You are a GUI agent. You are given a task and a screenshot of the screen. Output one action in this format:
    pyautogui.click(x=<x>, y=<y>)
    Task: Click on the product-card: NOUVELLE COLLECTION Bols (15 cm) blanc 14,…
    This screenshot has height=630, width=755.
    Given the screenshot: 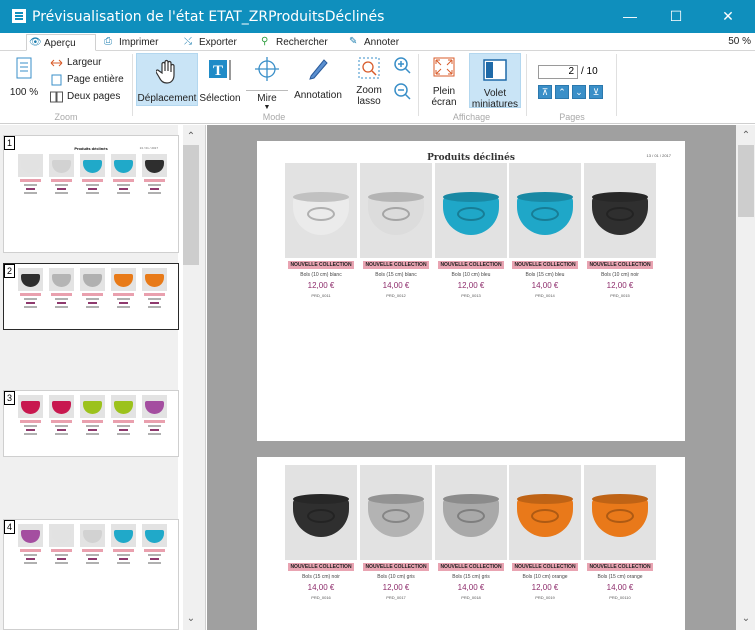 What is the action you would take?
    pyautogui.click(x=396, y=230)
    